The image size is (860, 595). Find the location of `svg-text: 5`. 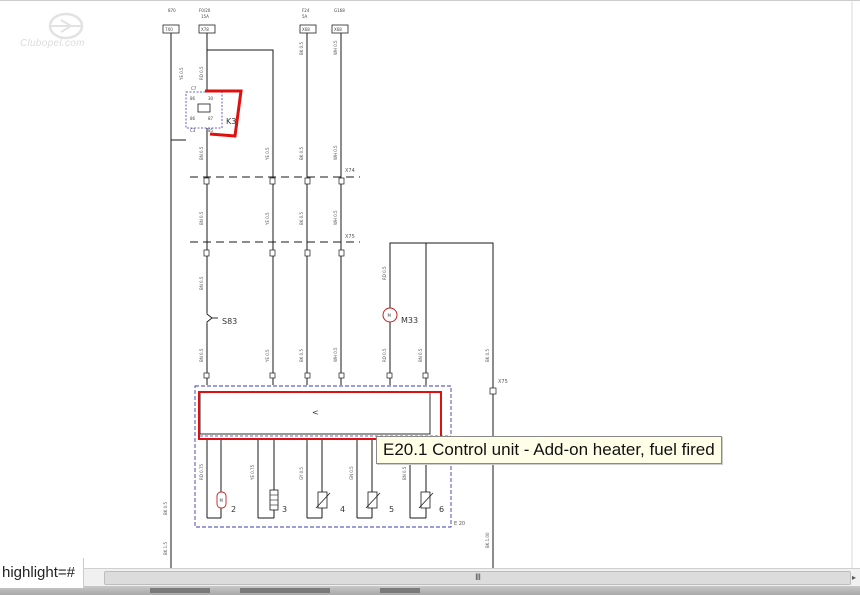

svg-text: 5 is located at coordinates (391, 509).